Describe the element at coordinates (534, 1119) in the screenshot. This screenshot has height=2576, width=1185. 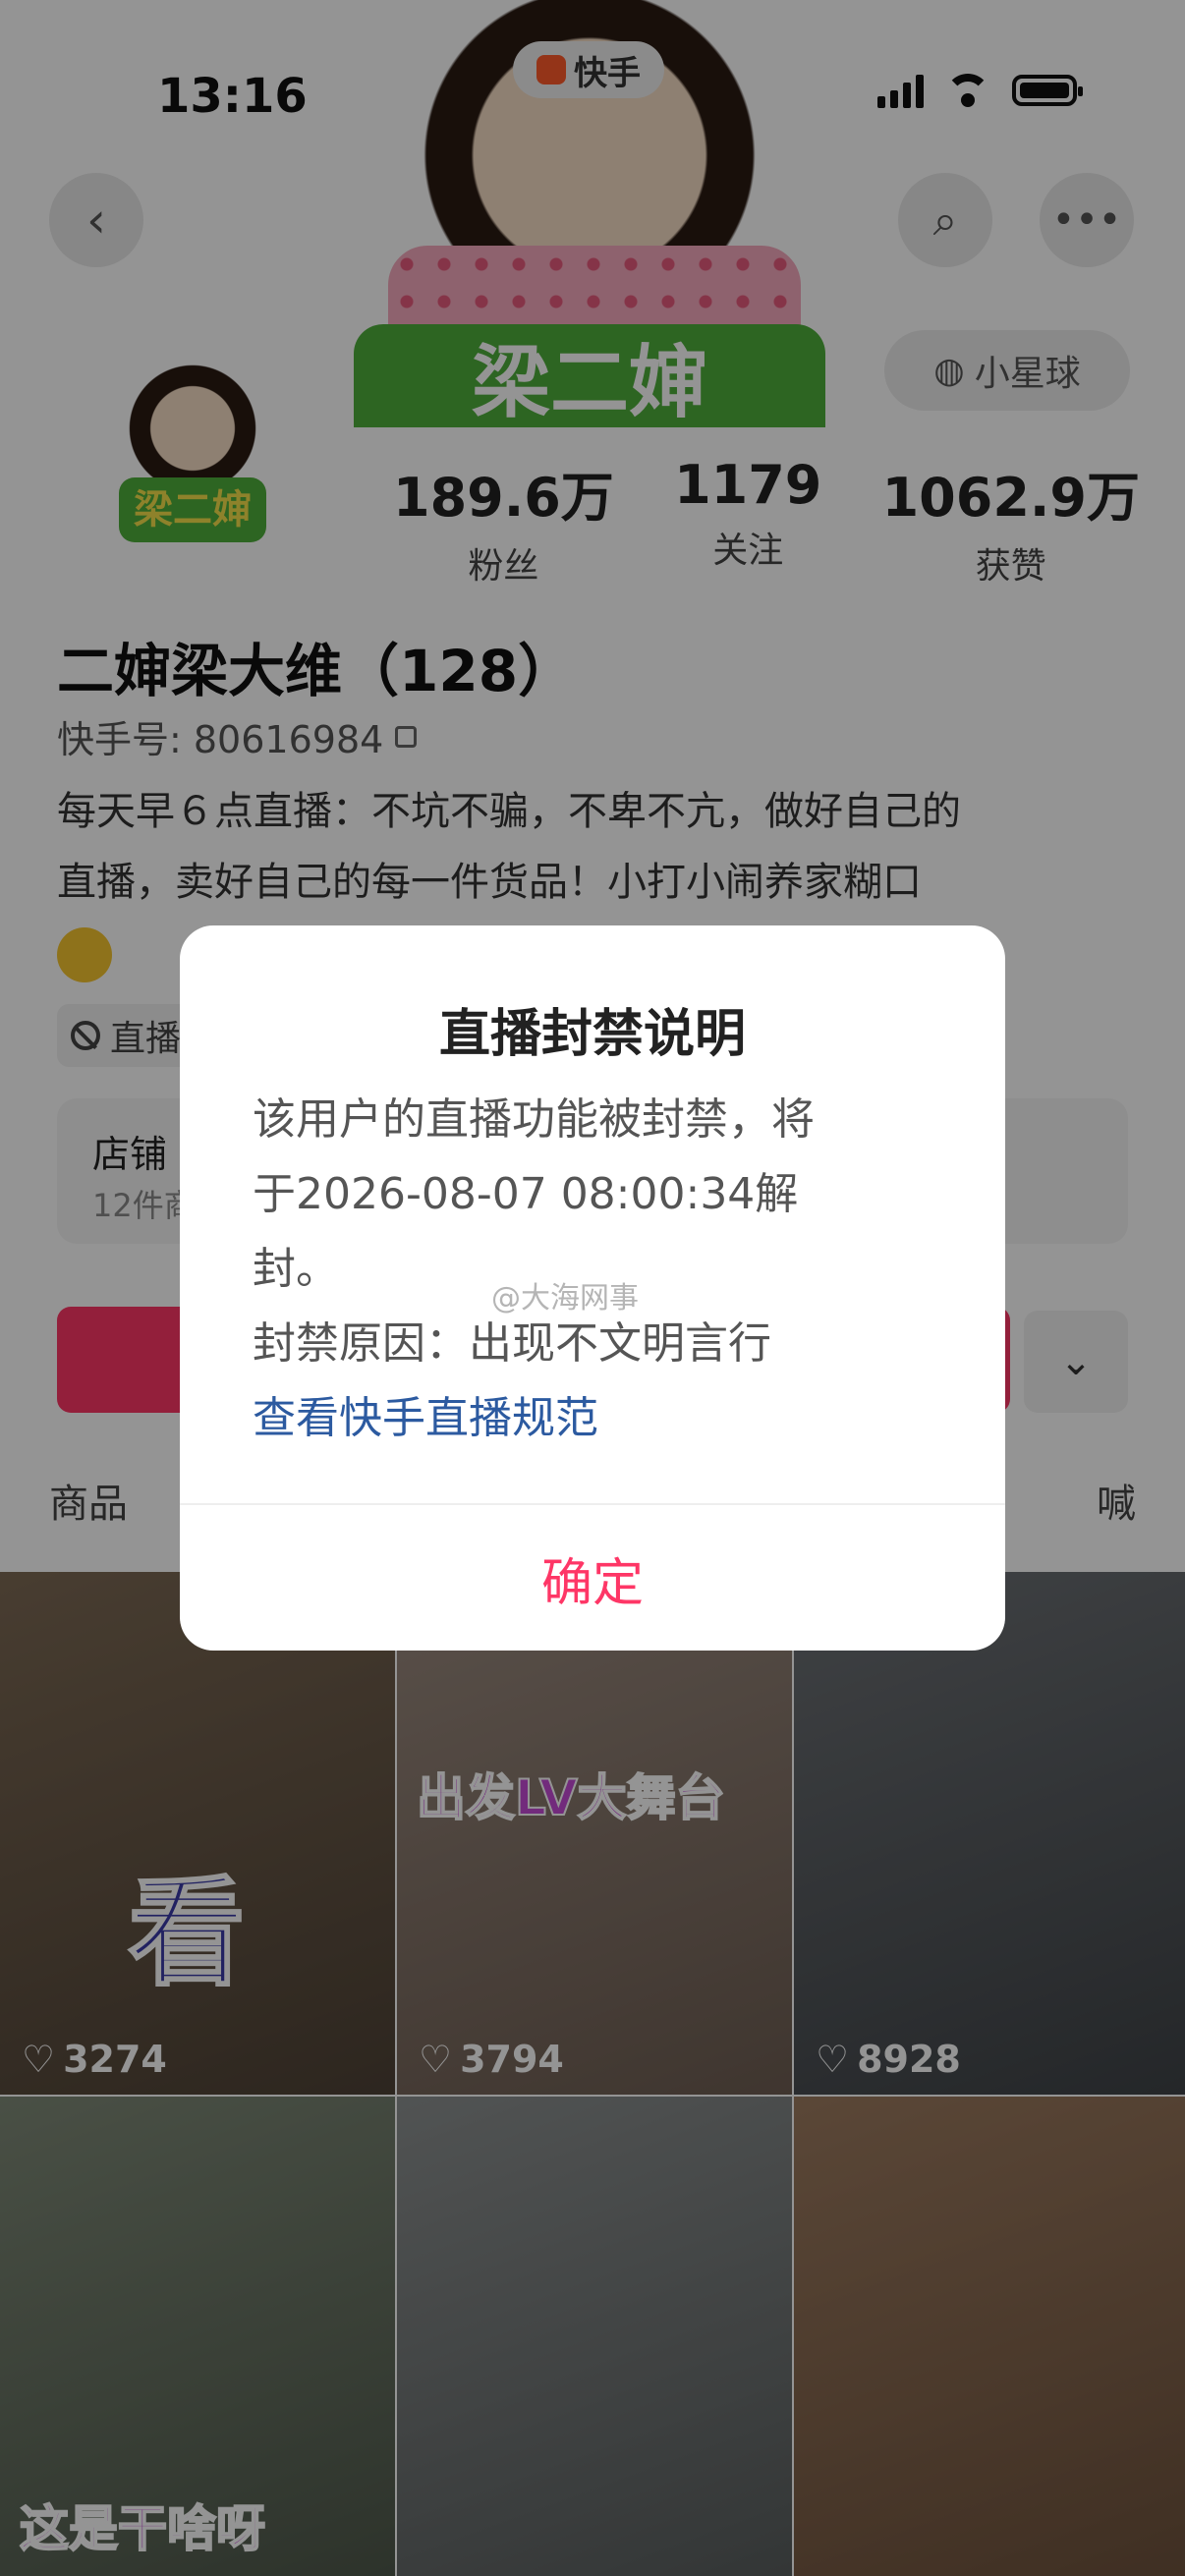
I see `dialog-text-line: 该用户的直播功能被封禁，将` at that location.